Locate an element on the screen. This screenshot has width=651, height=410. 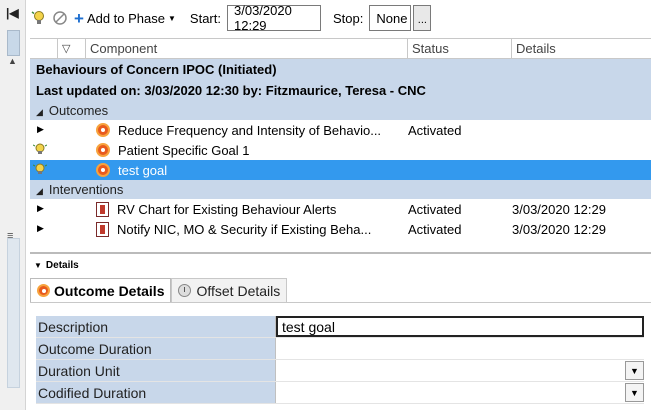
scroll-up-icon: ▲ is located at coordinates (12, 61).